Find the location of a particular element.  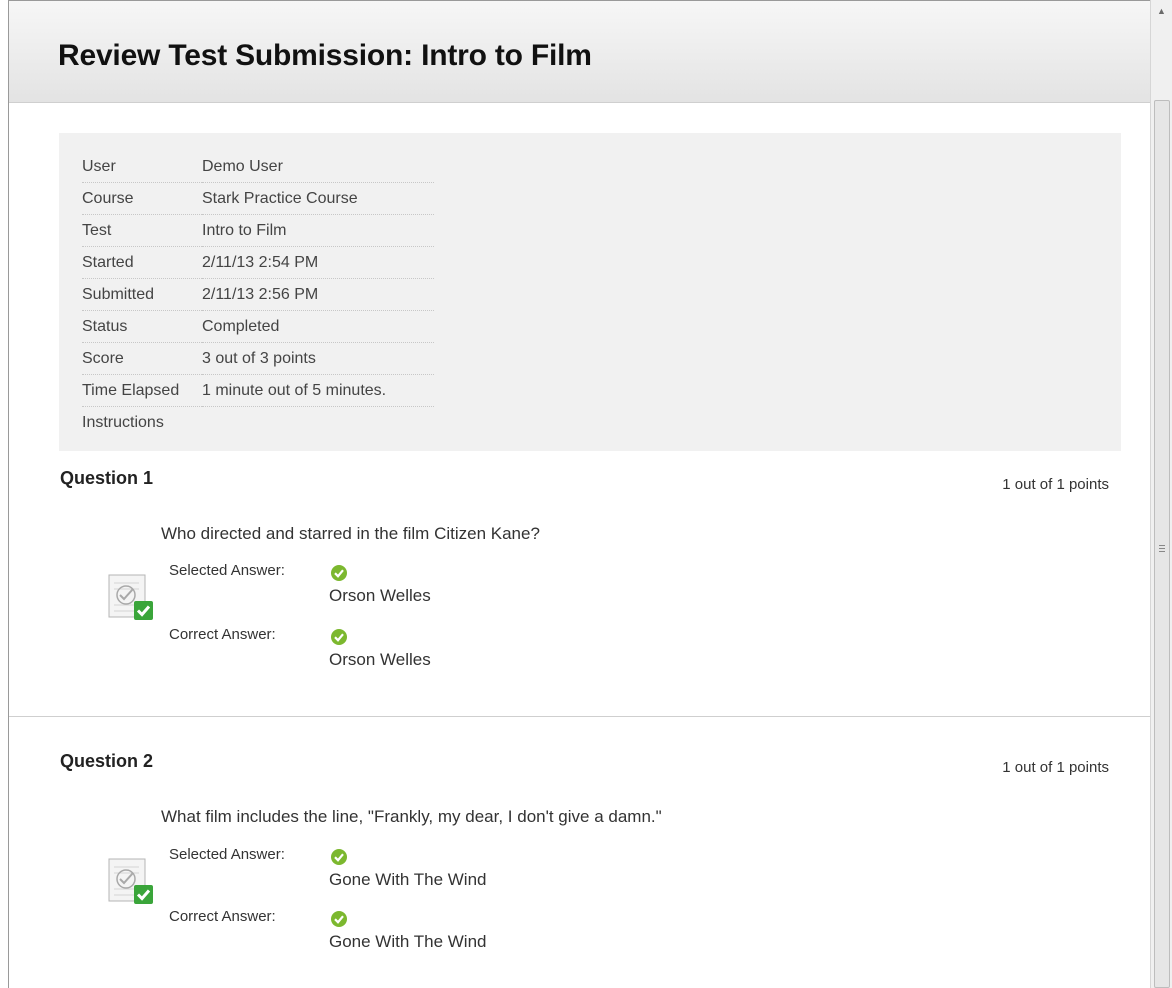

scrollbar-thumb is located at coordinates (1162, 544).